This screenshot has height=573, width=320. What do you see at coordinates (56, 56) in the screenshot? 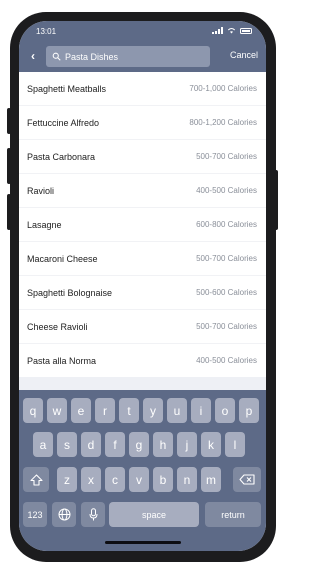
I see `search-icon` at bounding box center [56, 56].